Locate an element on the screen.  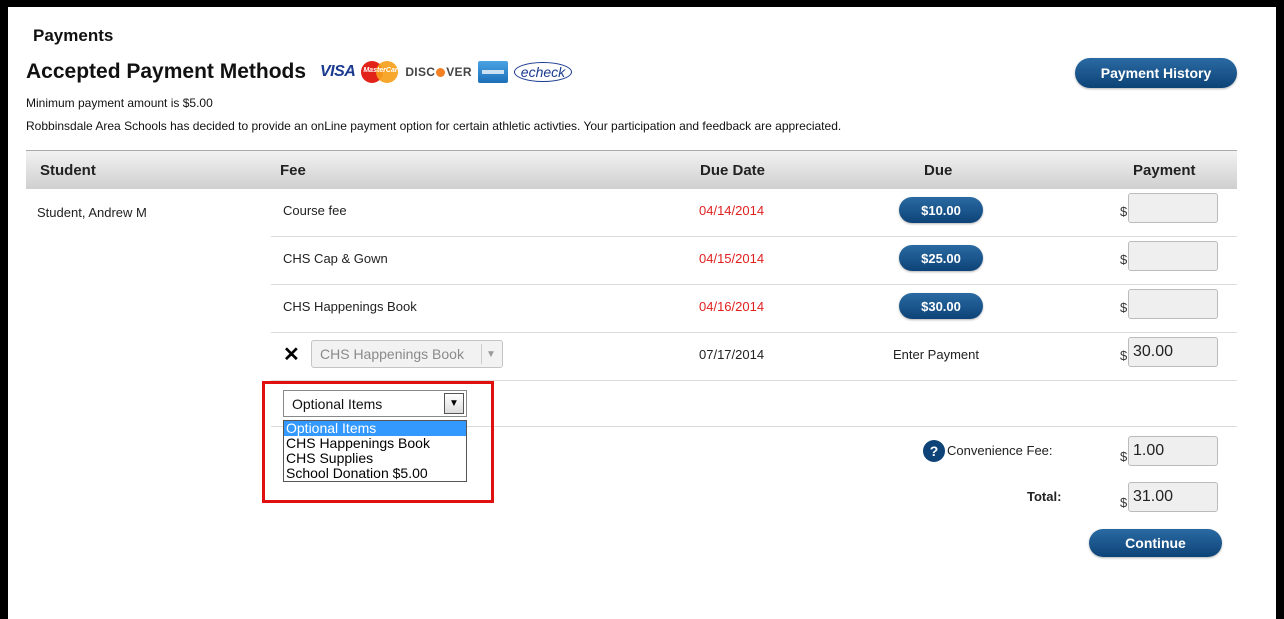
enter-payment-text: Enter Payment is located at coordinates (936, 354).